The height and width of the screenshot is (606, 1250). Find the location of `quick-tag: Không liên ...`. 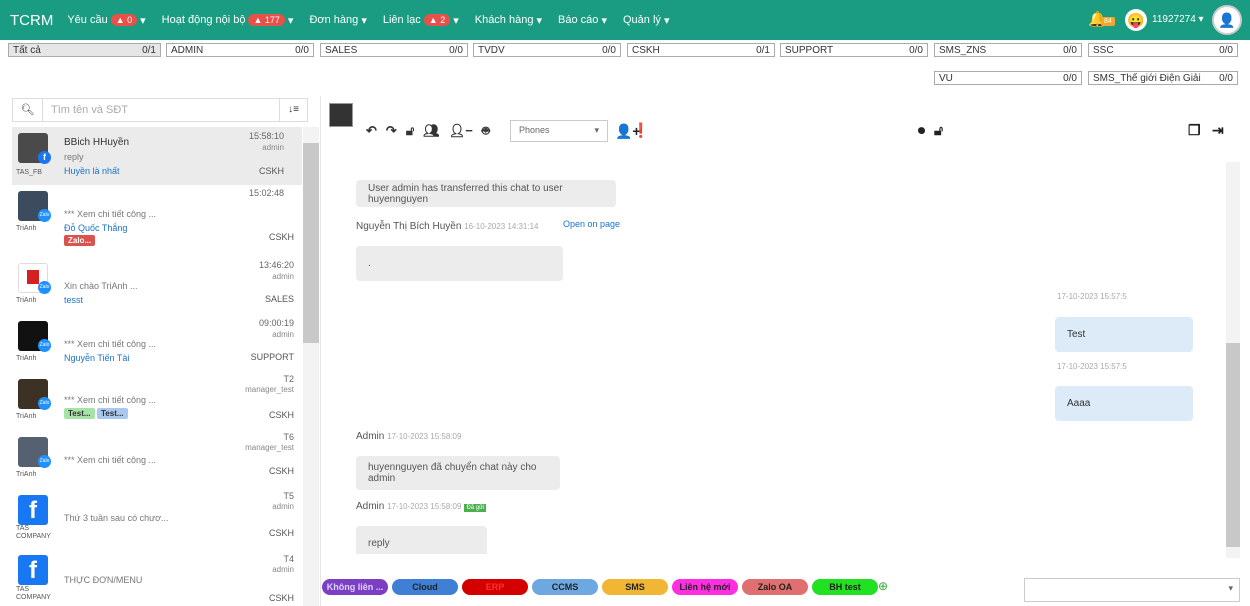

quick-tag: Không liên ... is located at coordinates (355, 587).